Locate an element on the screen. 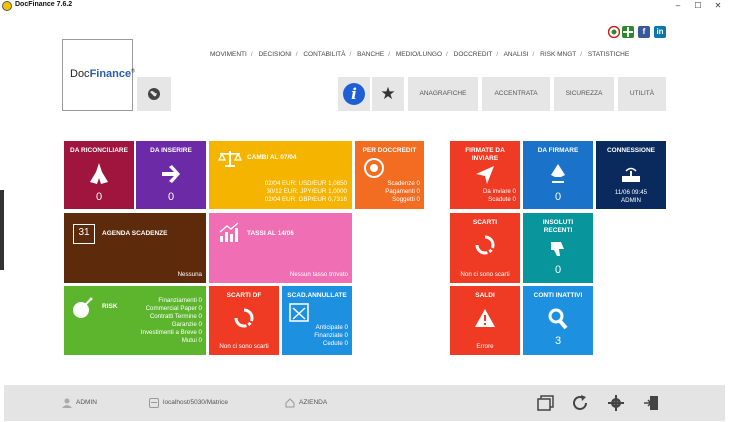 The width and height of the screenshot is (729, 422). praying-hands-icon is located at coordinates (99, 173).